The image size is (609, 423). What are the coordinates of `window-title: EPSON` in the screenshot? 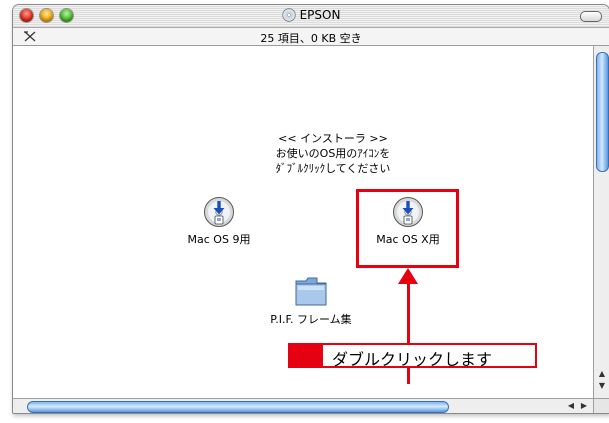 It's located at (320, 15).